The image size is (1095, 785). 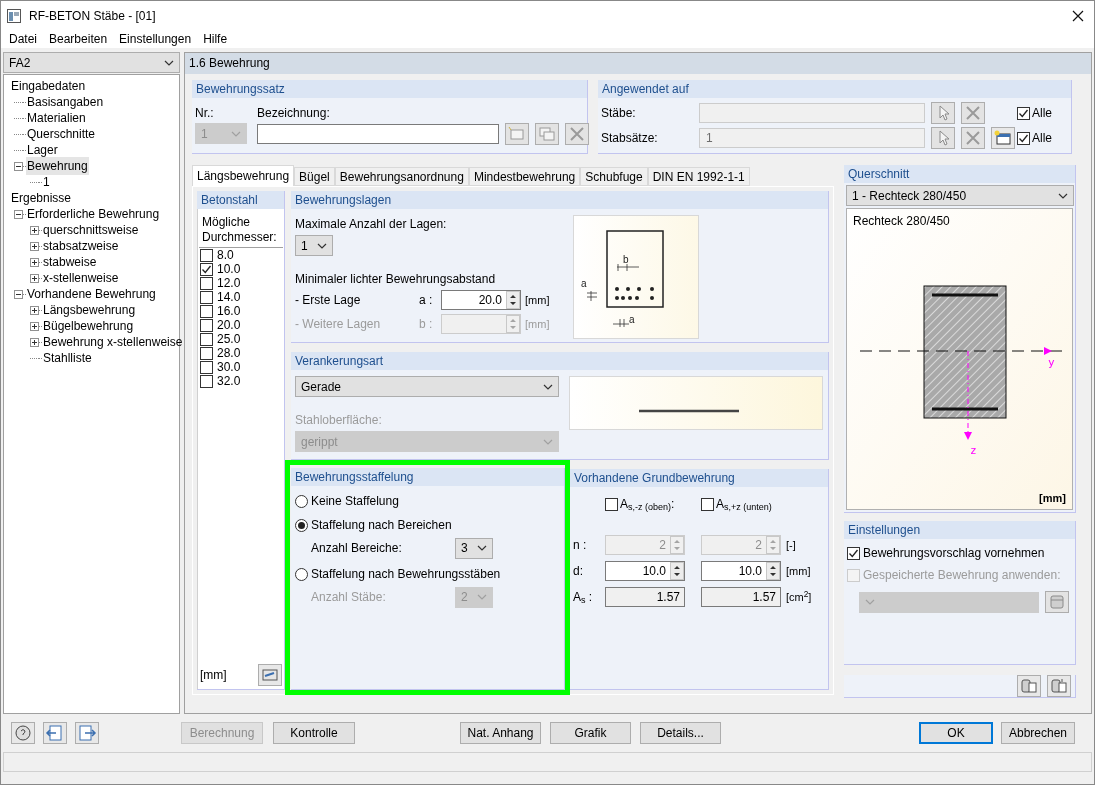 I want to click on tree-item: Materialien, so click(x=56, y=118).